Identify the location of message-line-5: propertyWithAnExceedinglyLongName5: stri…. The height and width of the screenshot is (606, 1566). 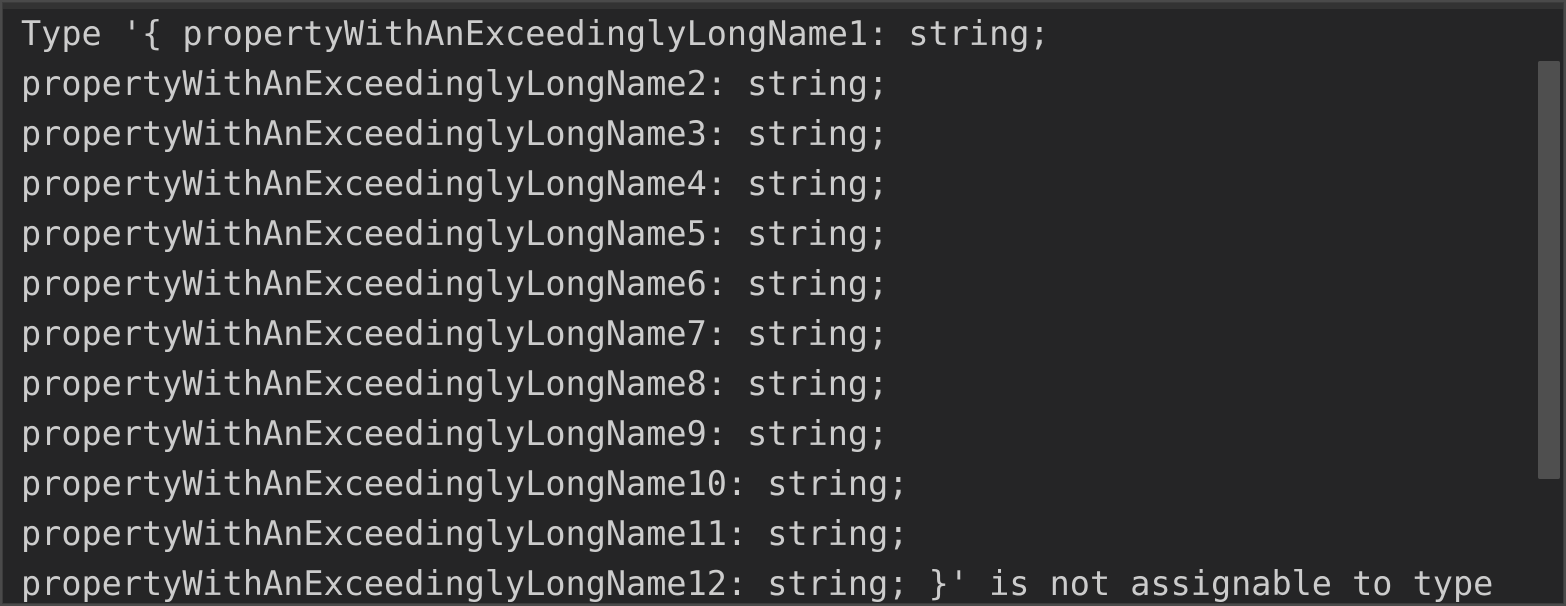
(455, 233).